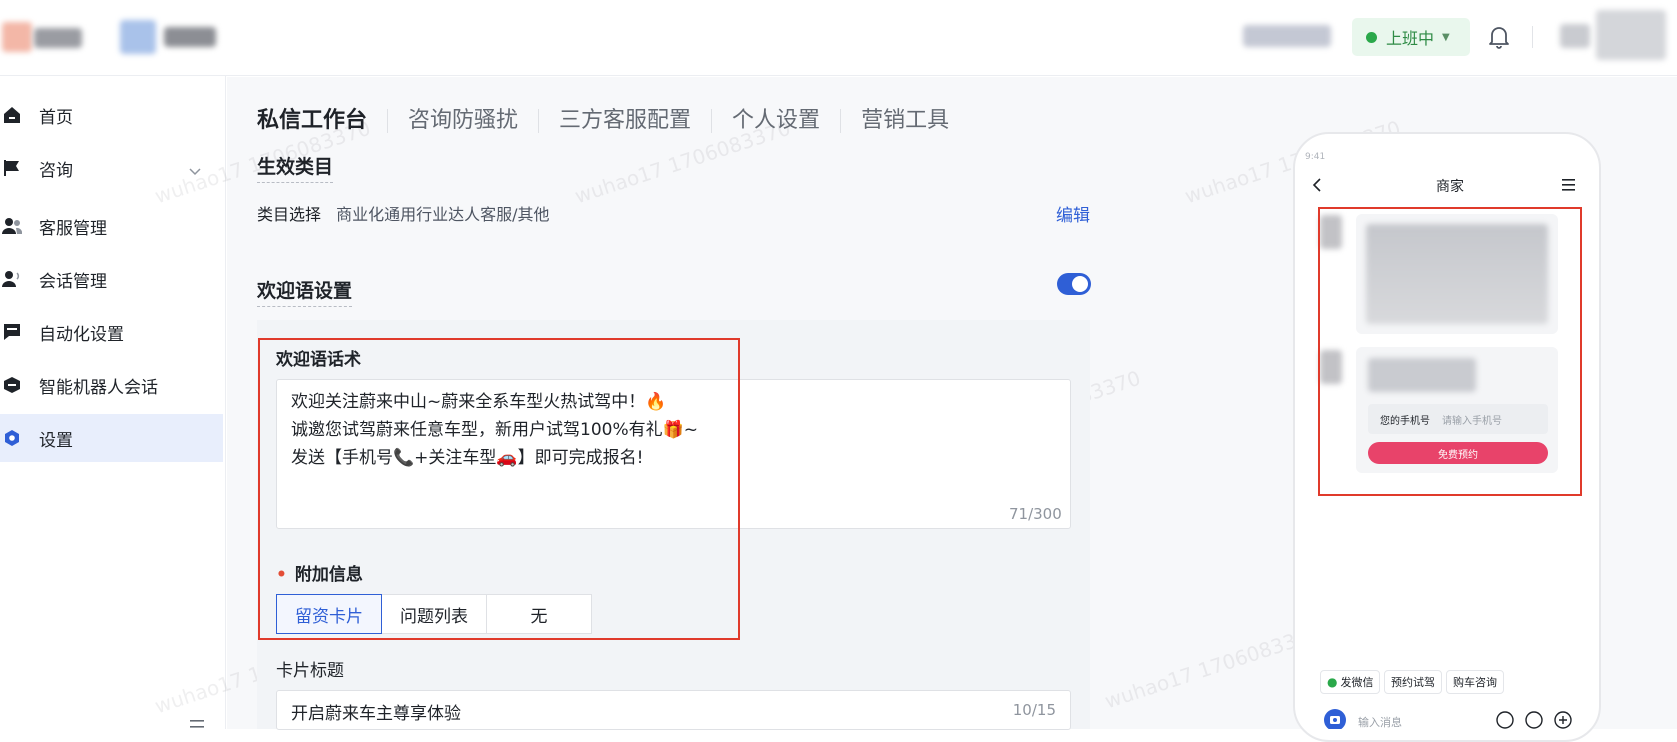 This screenshot has width=1677, height=742. I want to click on required-marker: •, so click(281, 575).